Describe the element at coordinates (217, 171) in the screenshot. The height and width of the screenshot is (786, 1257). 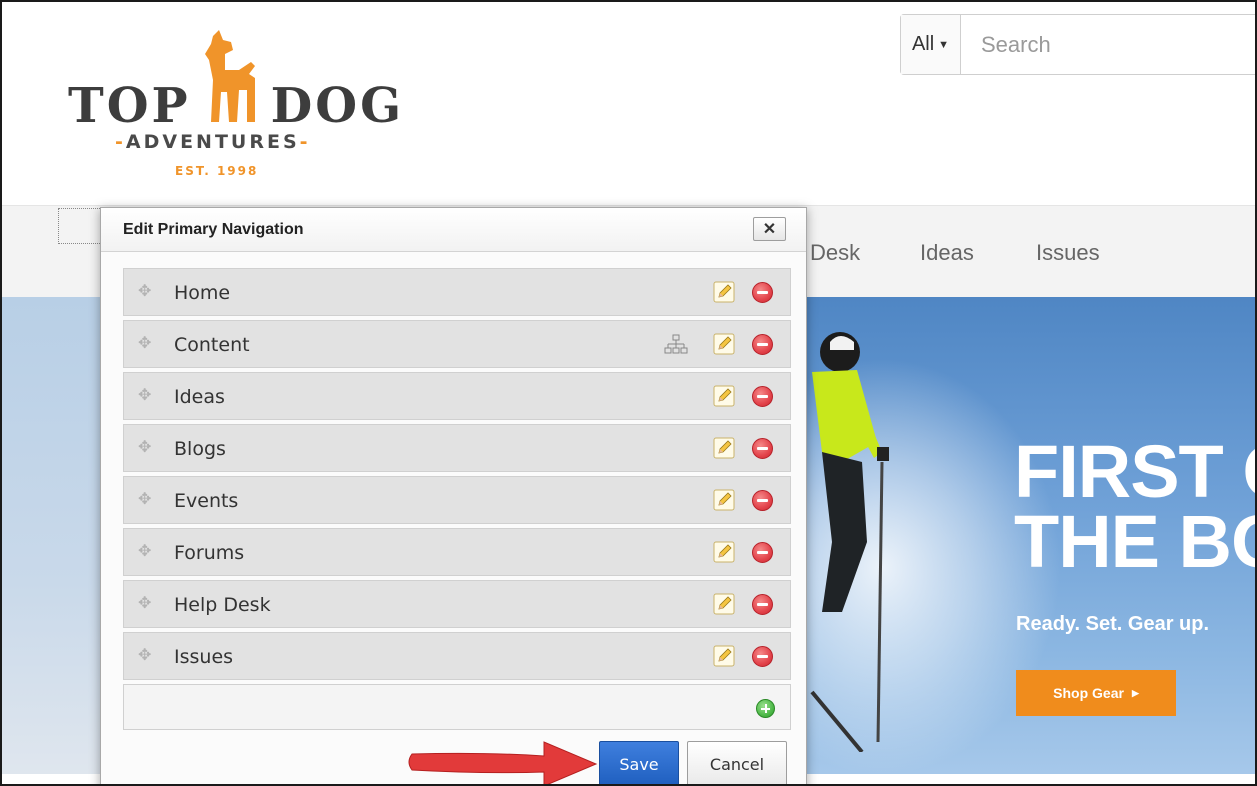
I see `logo-established: EST. 1998` at that location.